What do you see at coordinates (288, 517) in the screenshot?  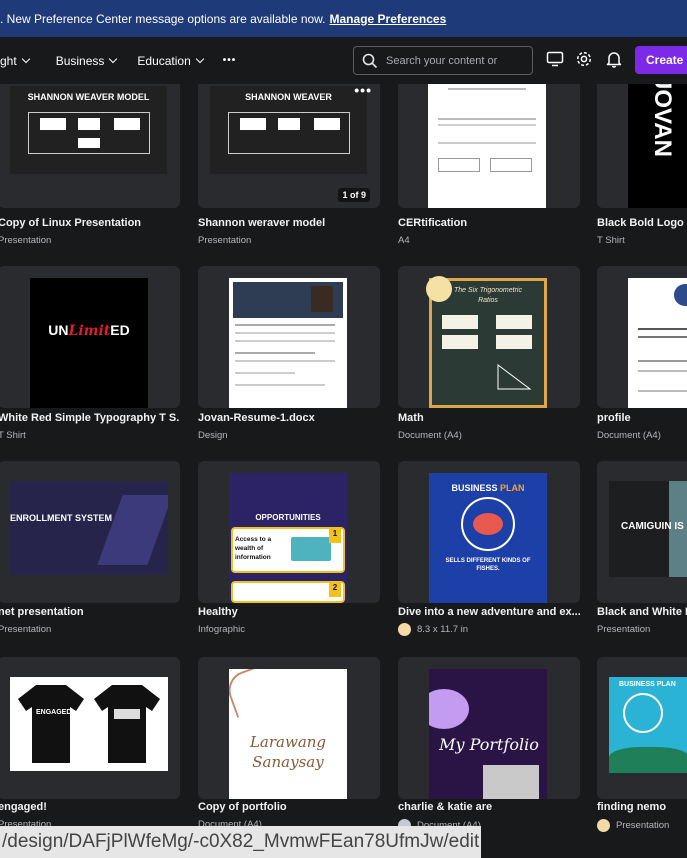 I see `thumbnail-text: OPPORTUNITIES` at bounding box center [288, 517].